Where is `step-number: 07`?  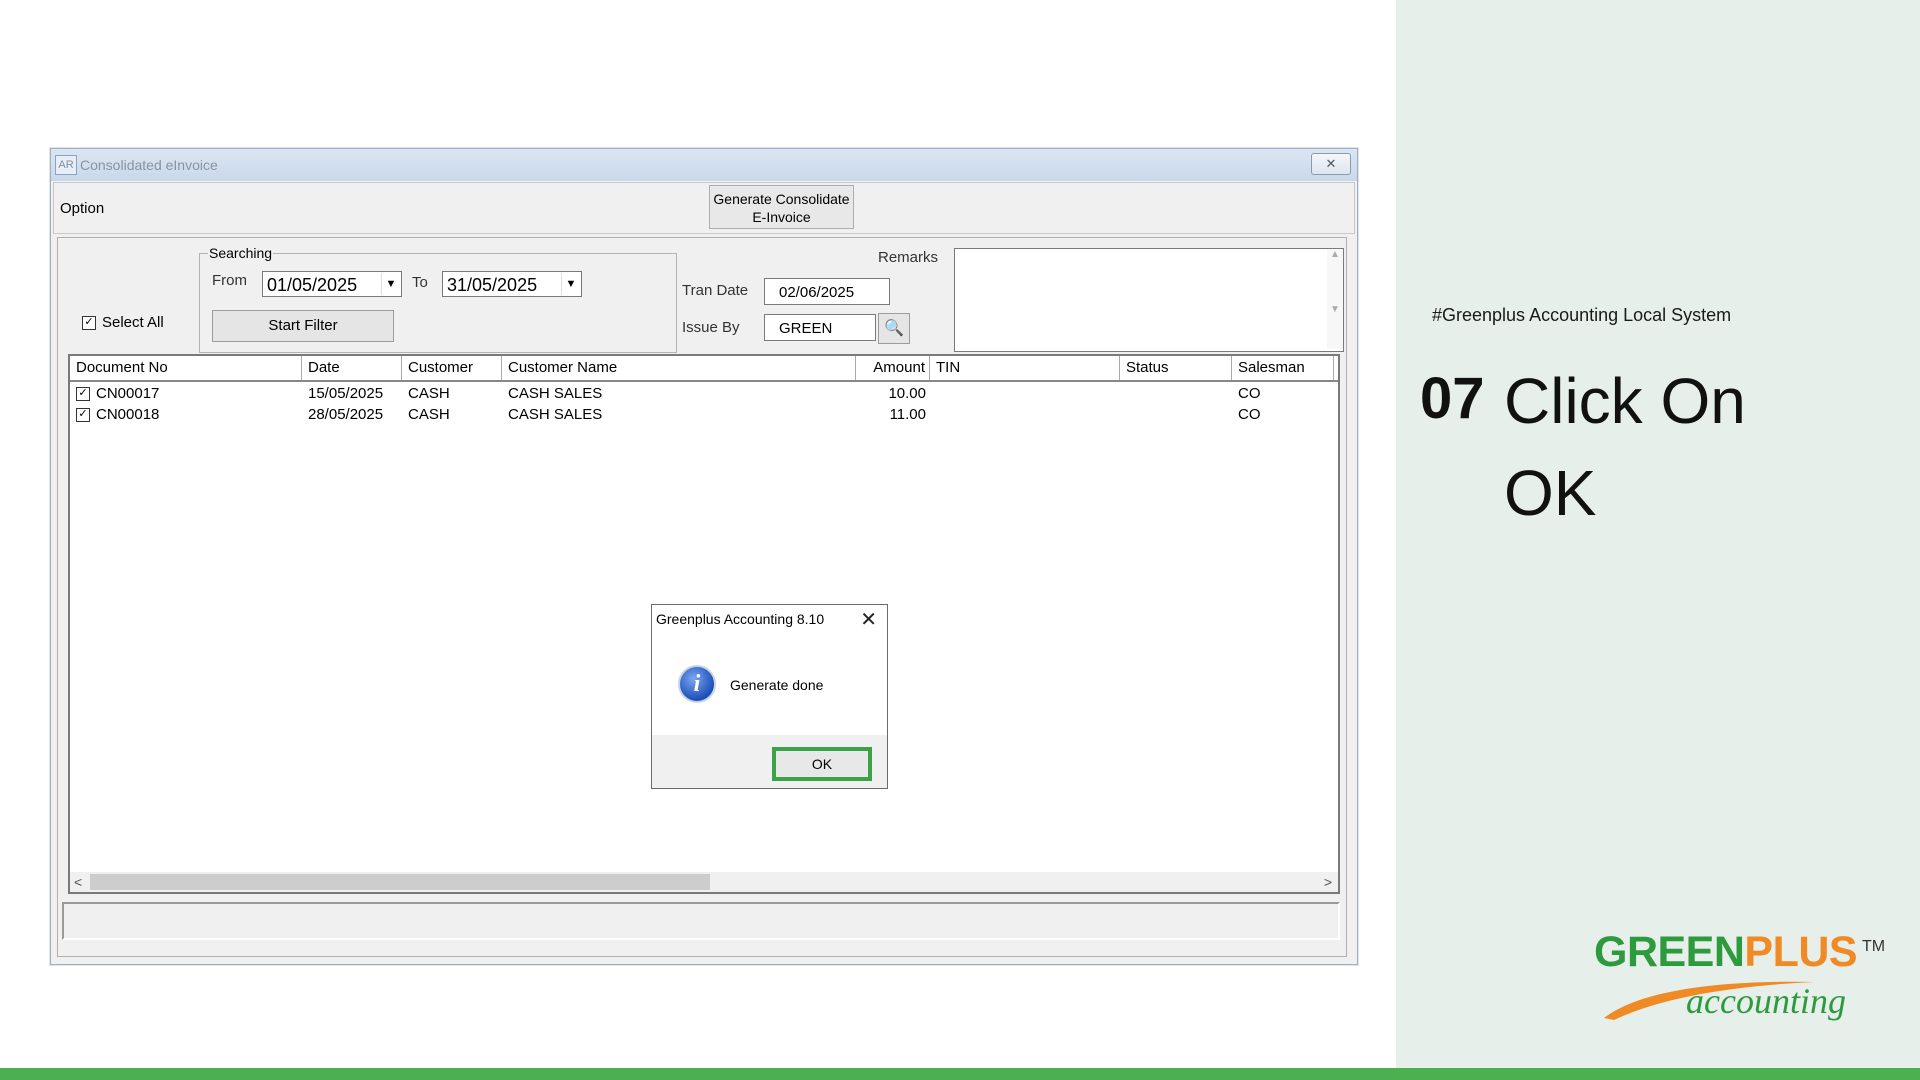
step-number: 07 is located at coordinates (1452, 398).